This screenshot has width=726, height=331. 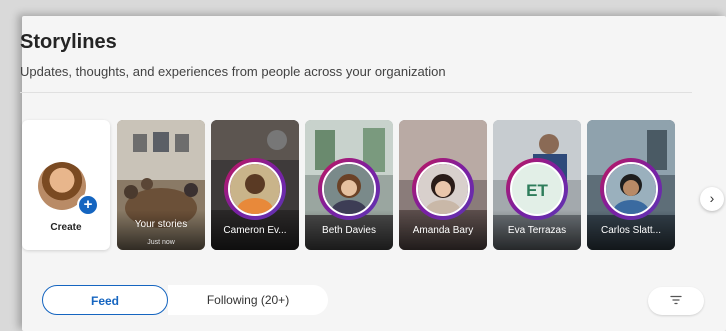 I want to click on story-tile-eva: ET Eva Terrazas, so click(x=537, y=185).